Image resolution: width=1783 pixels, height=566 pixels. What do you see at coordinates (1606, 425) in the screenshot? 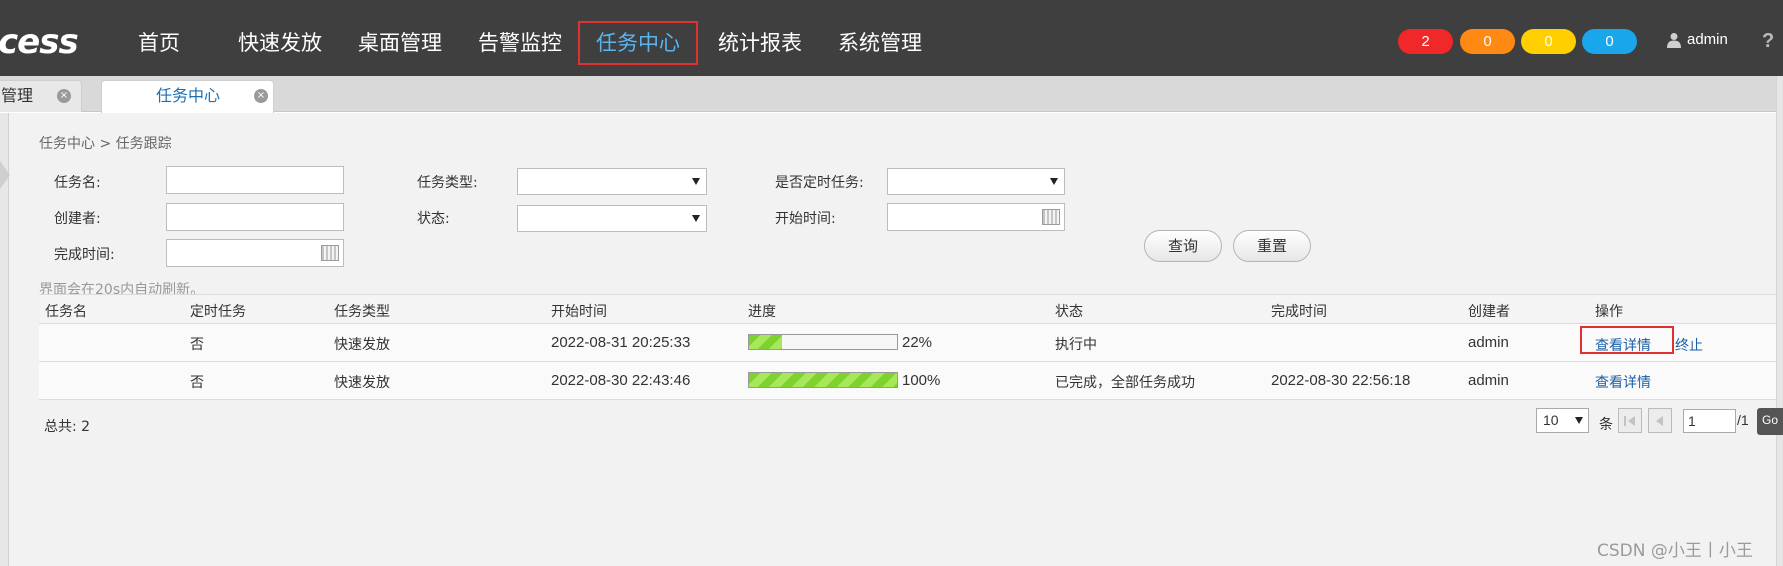
I see `page-size-unit: 条` at bounding box center [1606, 425].